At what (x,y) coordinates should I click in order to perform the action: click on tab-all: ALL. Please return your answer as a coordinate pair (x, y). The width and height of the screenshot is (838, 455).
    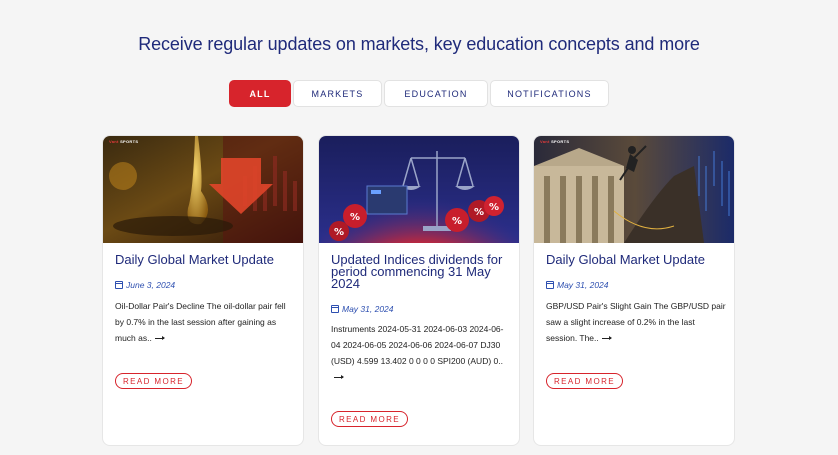
    Looking at the image, I should click on (260, 93).